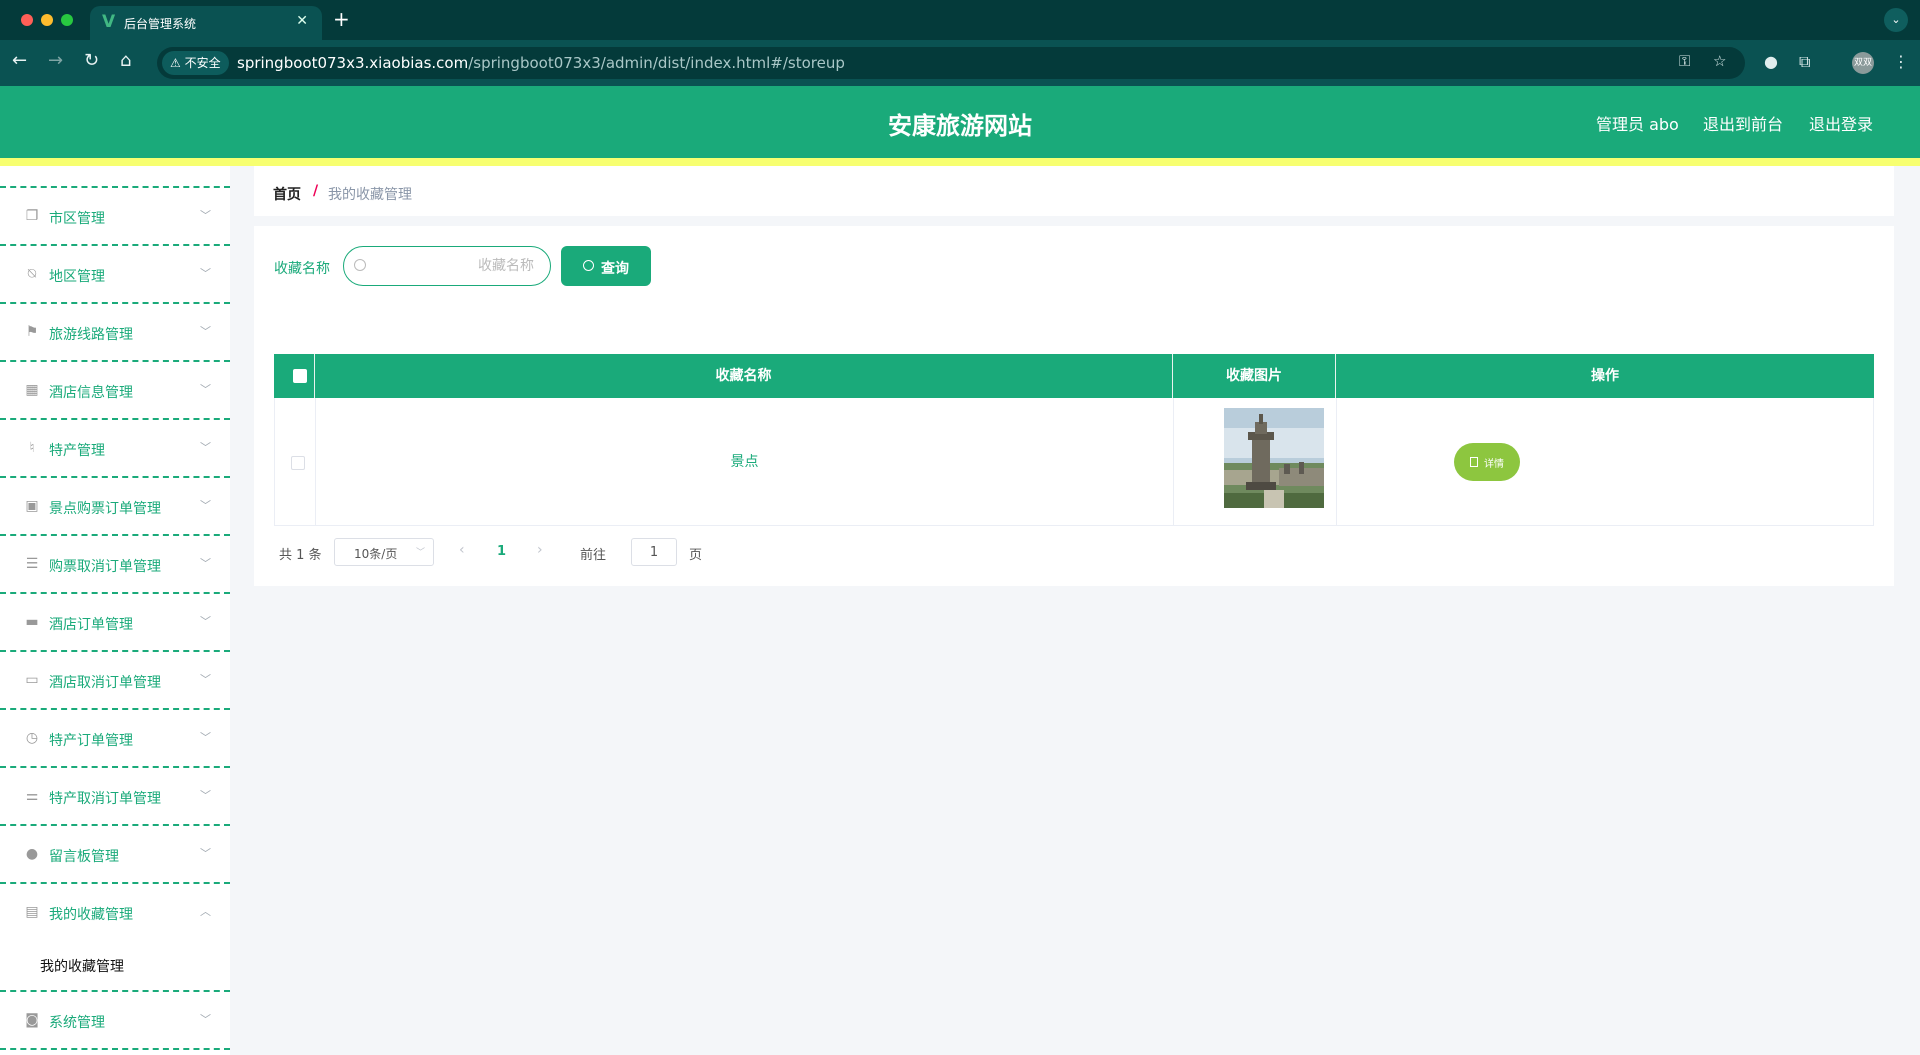  Describe the element at coordinates (1719, 61) in the screenshot. I see `bookmark-star-icon: ☆` at that location.